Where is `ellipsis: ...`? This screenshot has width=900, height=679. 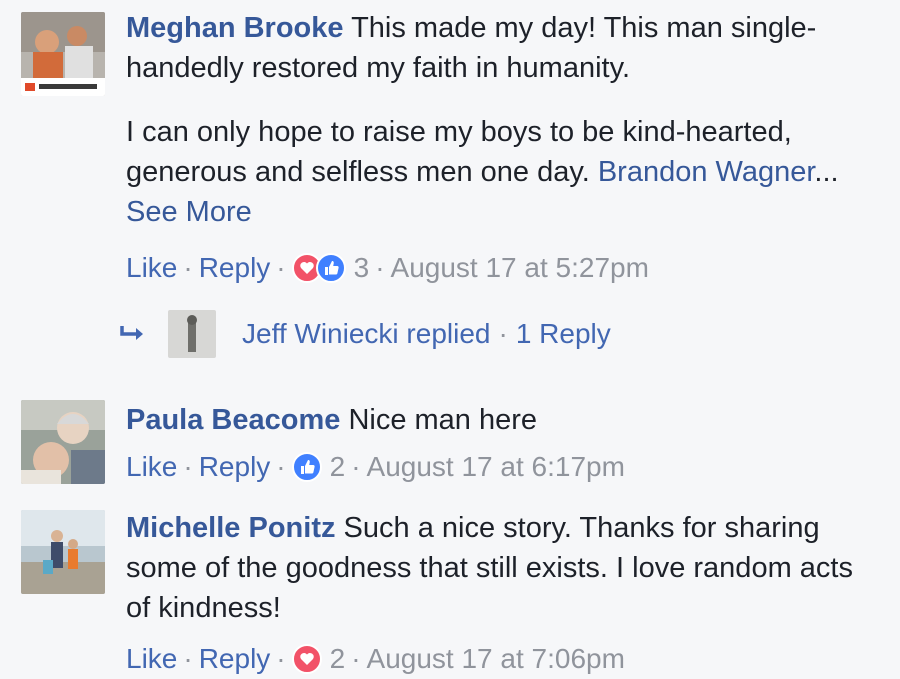
ellipsis: ... is located at coordinates (826, 172).